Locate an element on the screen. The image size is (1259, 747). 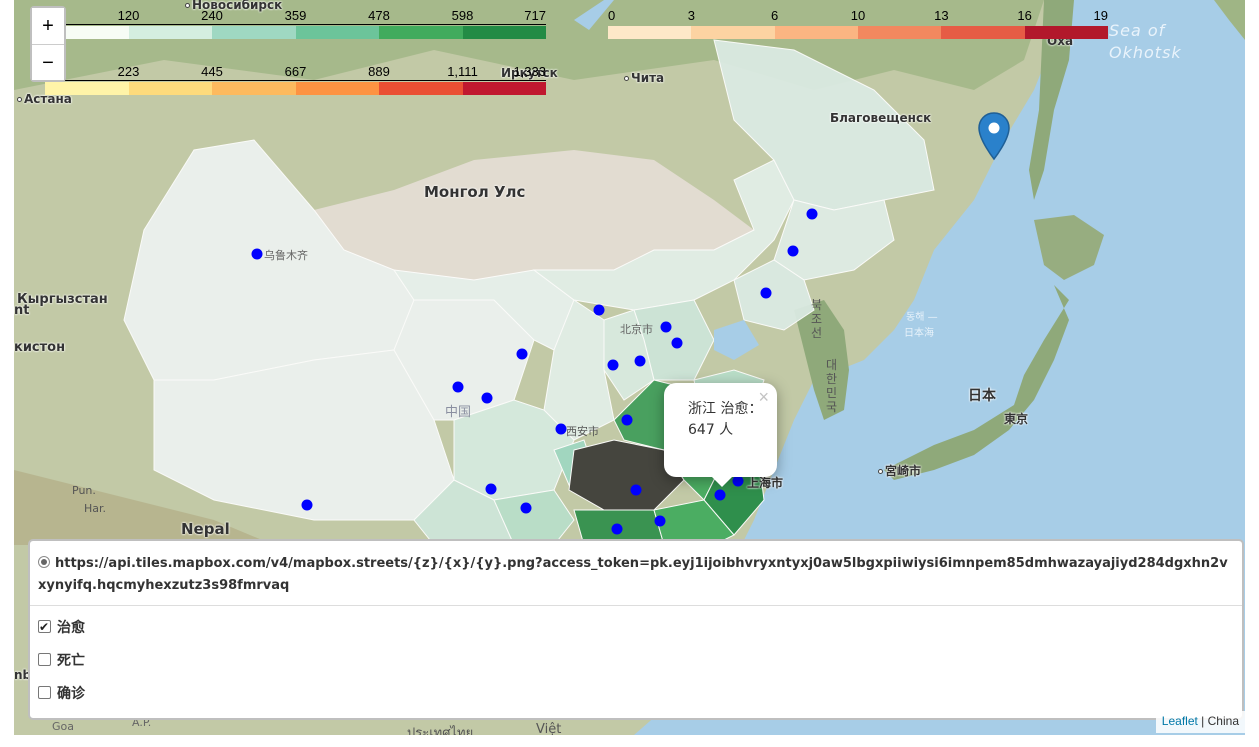
label-chita: Чита is located at coordinates (644, 78).